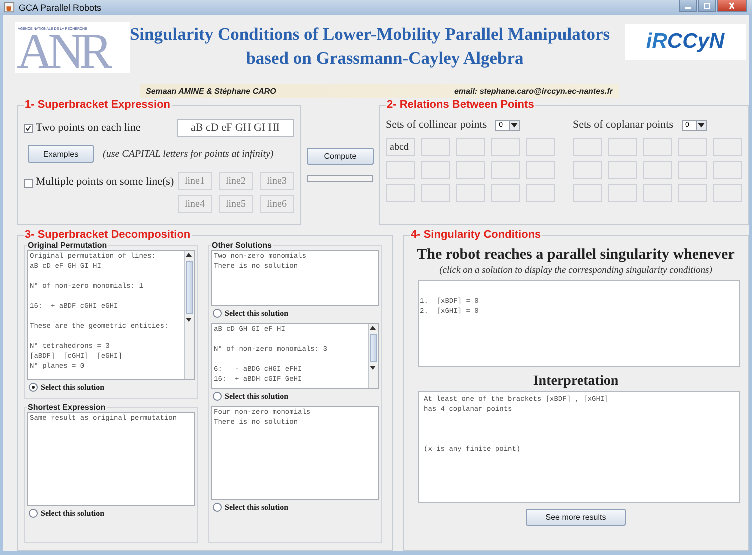  What do you see at coordinates (67, 407) in the screenshot?
I see `panel-title: Shortest Expression` at bounding box center [67, 407].